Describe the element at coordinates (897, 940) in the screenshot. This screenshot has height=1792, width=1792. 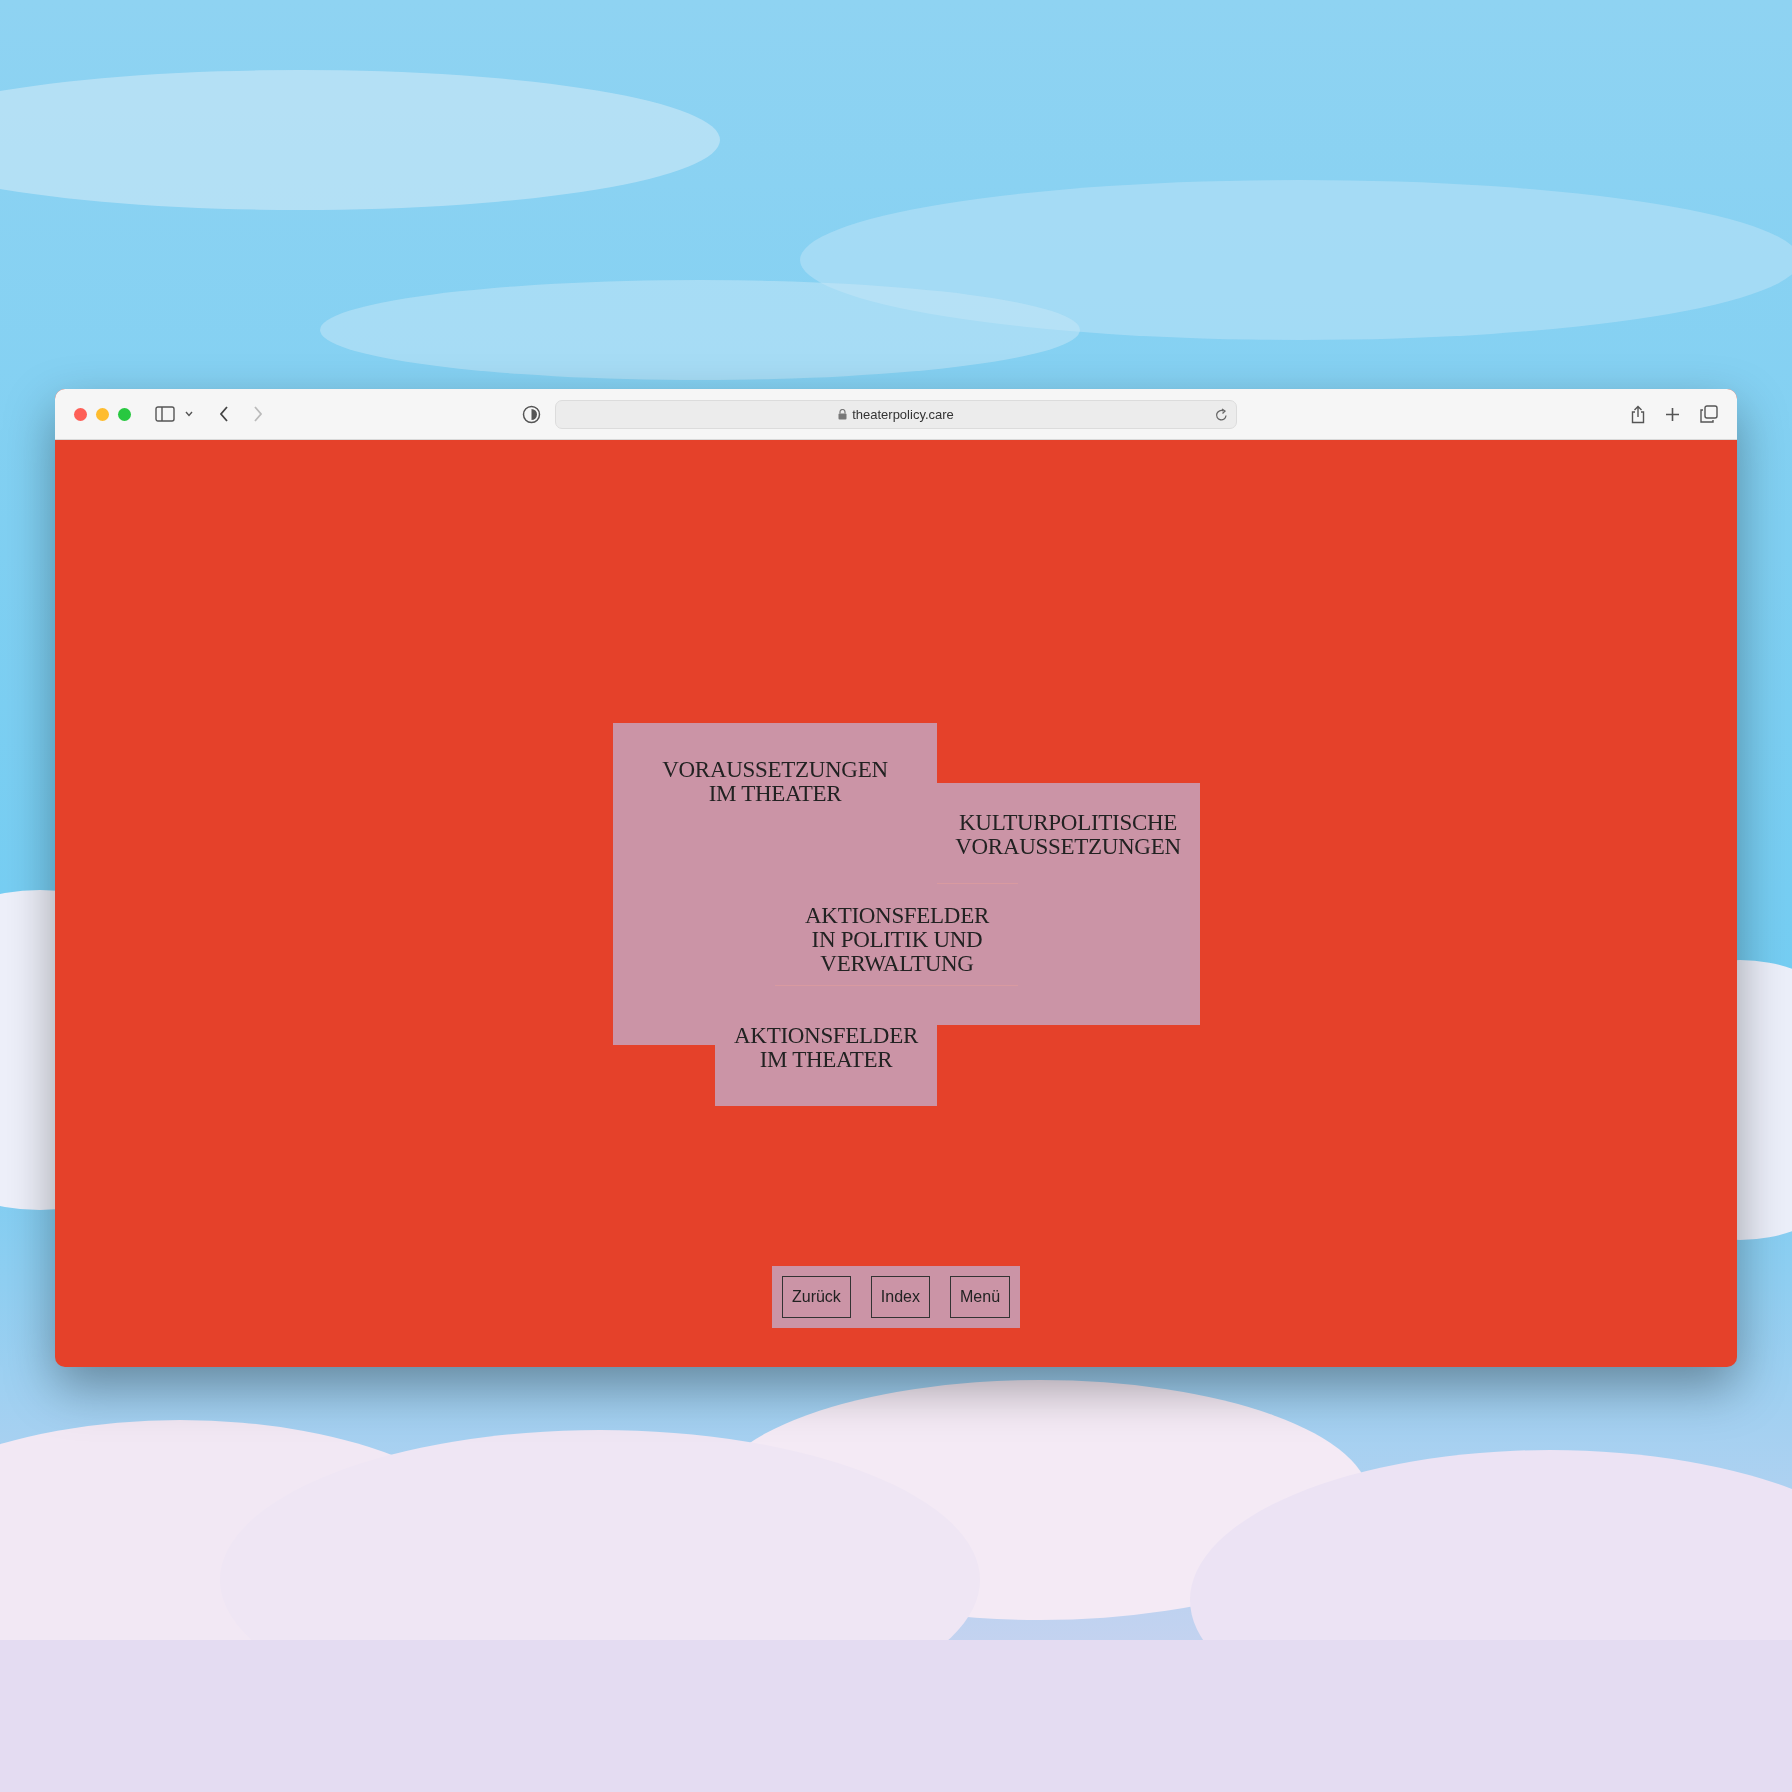
I see `menu-link: AKTIONSFELDER IN POLITIK UND VERWALTUNG` at that location.